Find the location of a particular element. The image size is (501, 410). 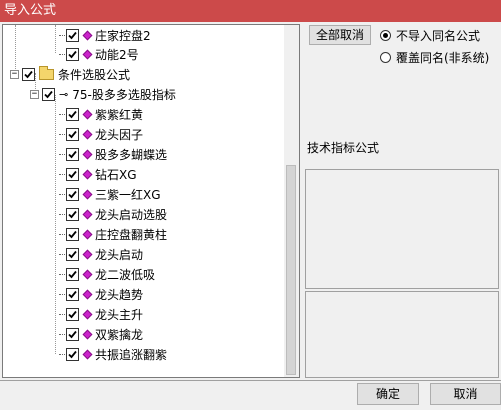

tree-item: 钻石XG is located at coordinates (98, 174).